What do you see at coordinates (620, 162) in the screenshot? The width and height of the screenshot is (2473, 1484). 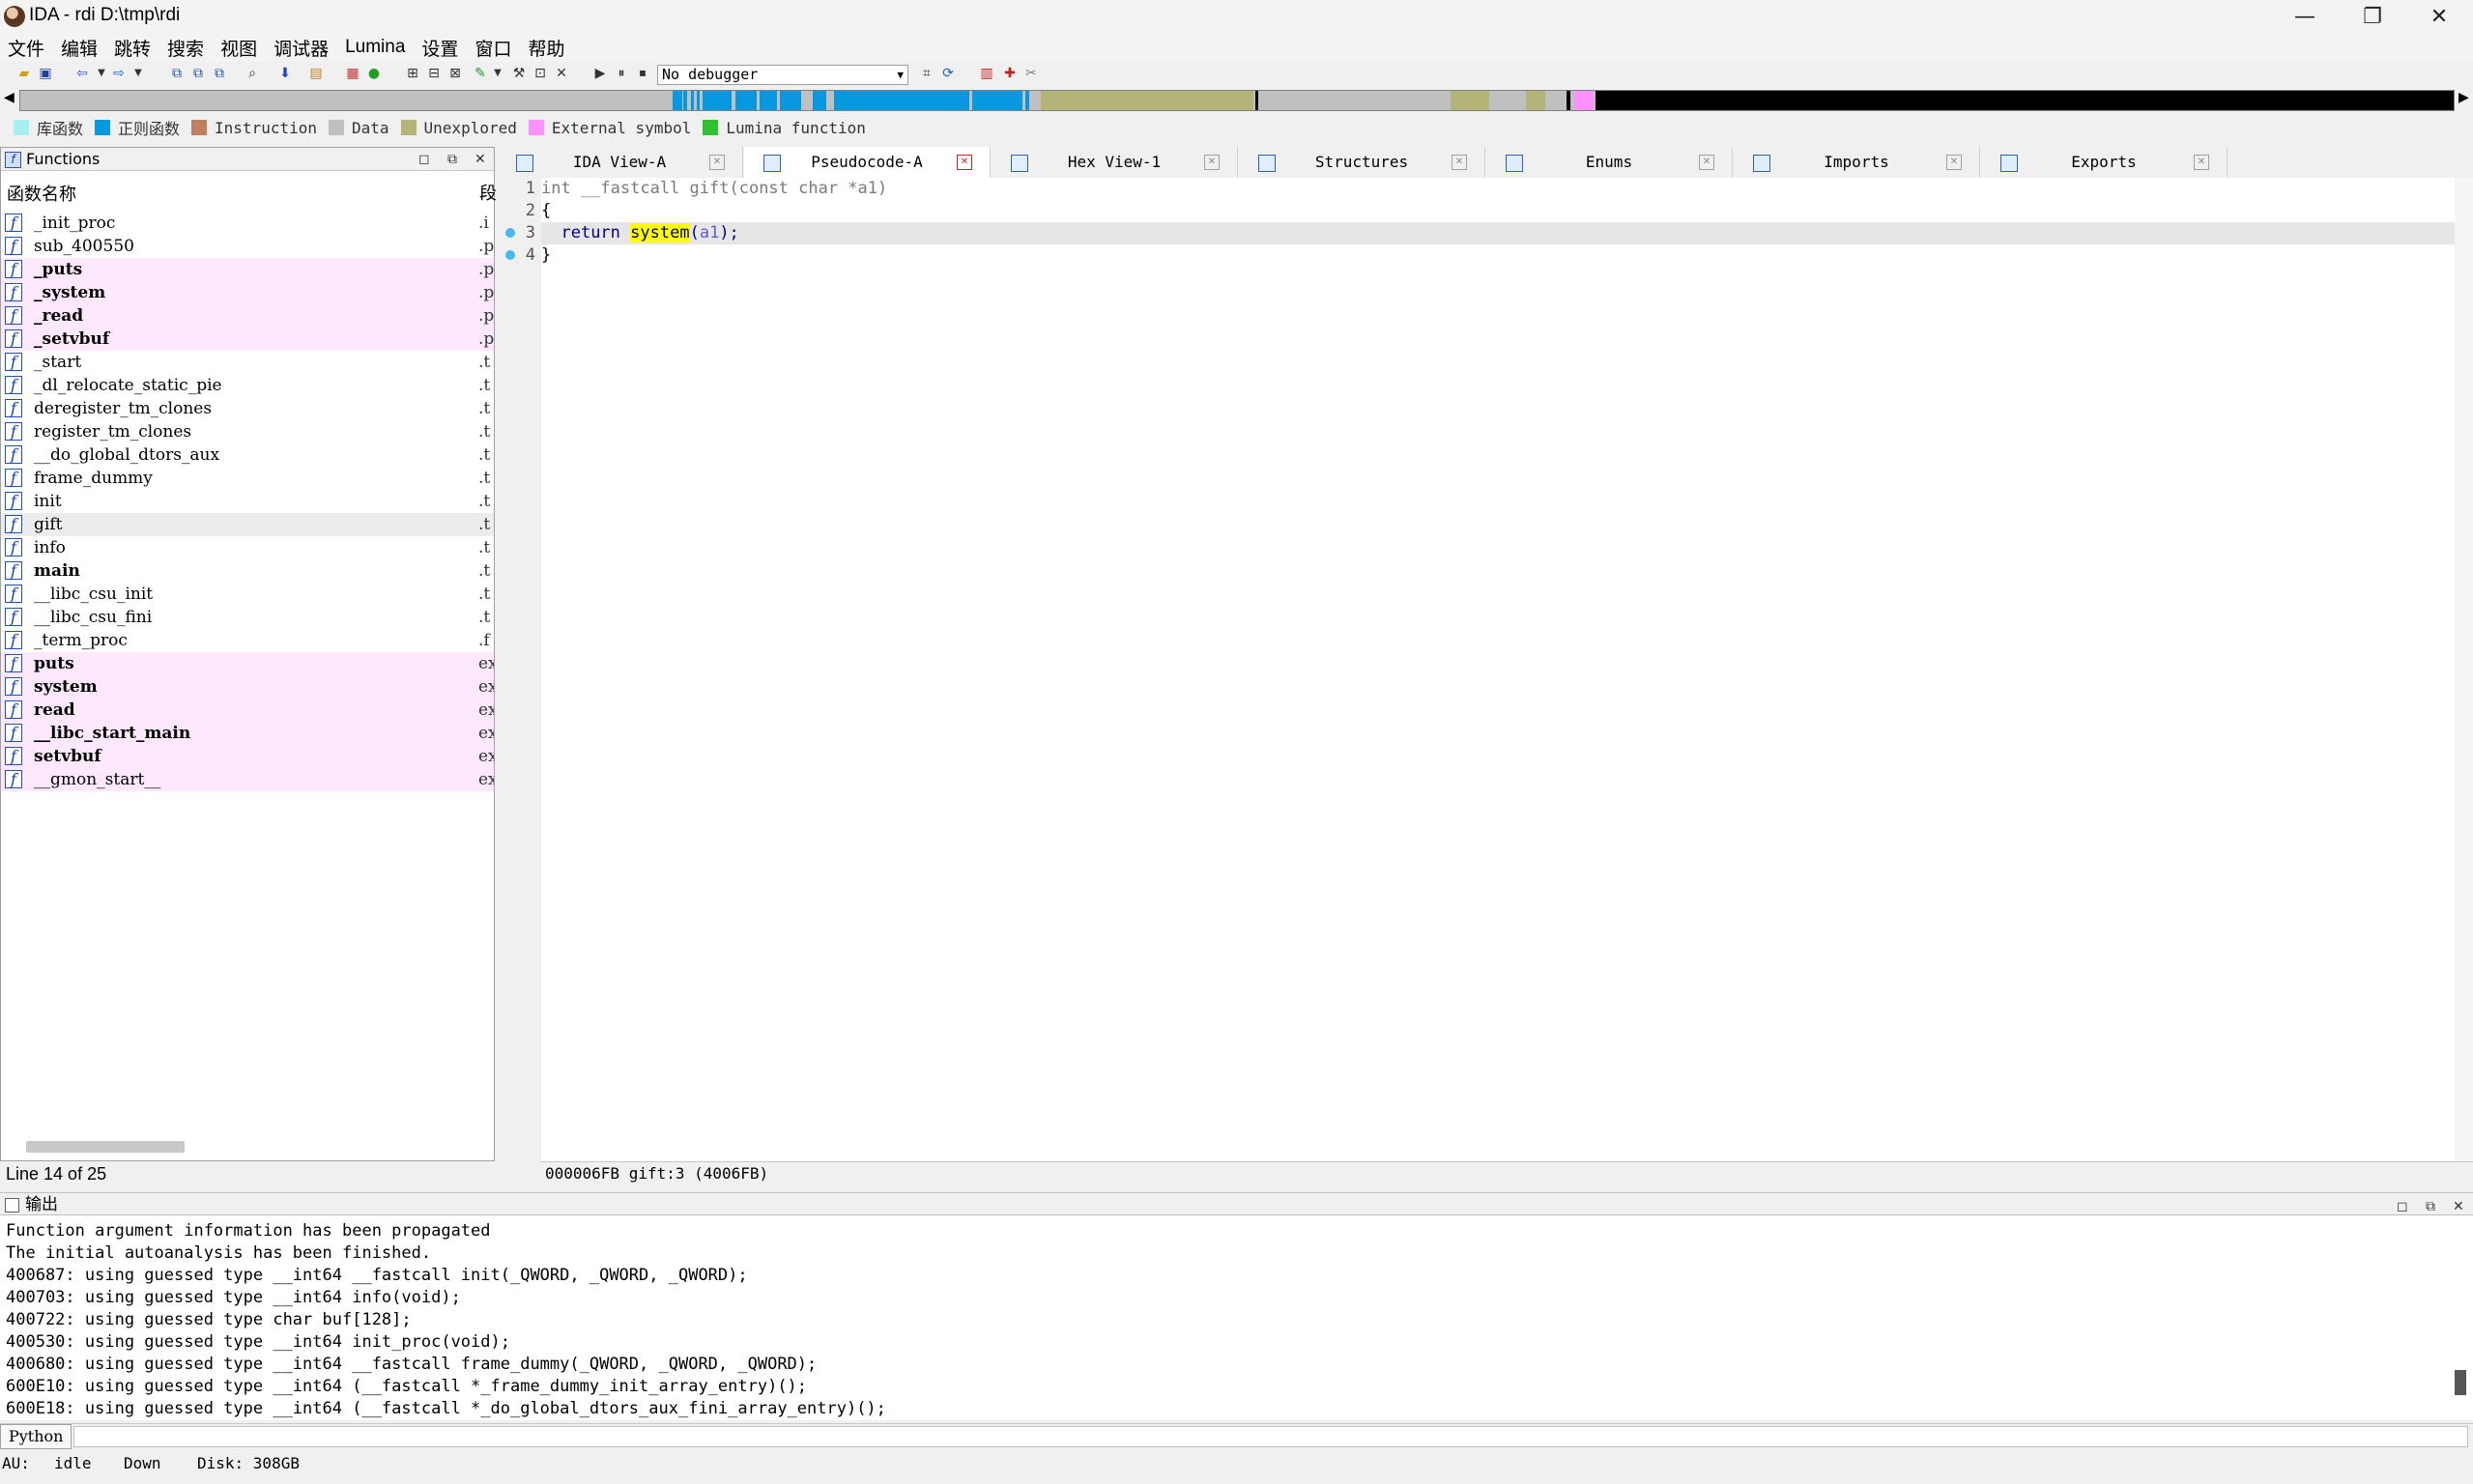 I see `tab-ida-view-a: IDA View-A ✕` at bounding box center [620, 162].